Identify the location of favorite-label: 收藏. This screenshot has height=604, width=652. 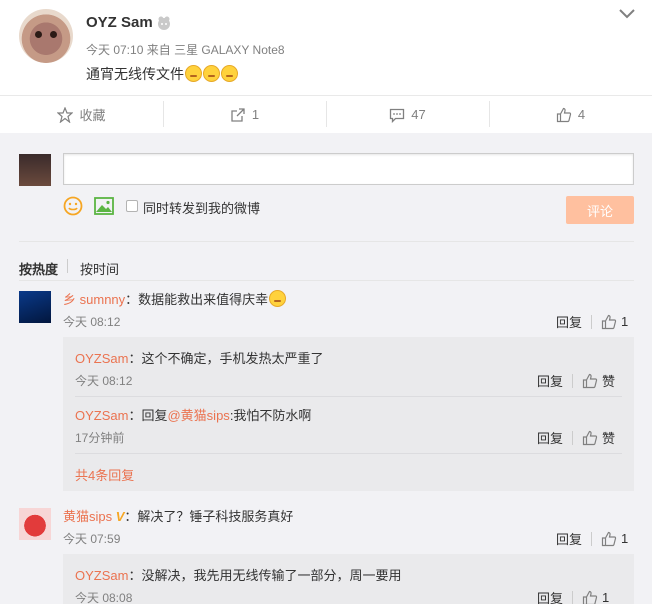
(92, 115).